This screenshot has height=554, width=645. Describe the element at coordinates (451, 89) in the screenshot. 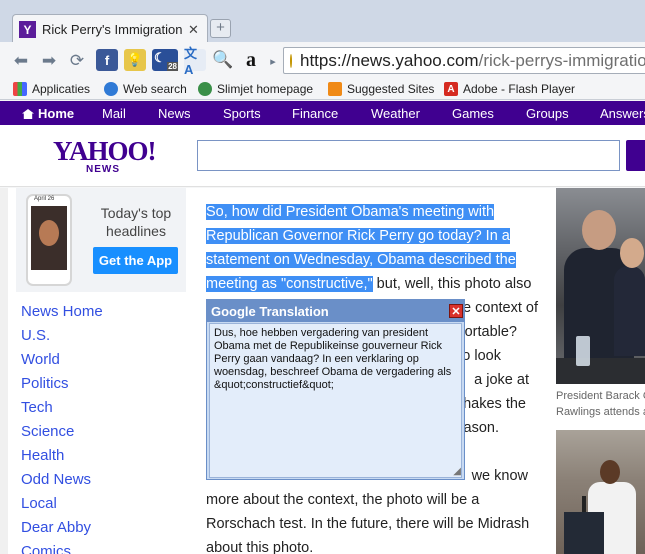

I see `adobe-icon: A` at that location.